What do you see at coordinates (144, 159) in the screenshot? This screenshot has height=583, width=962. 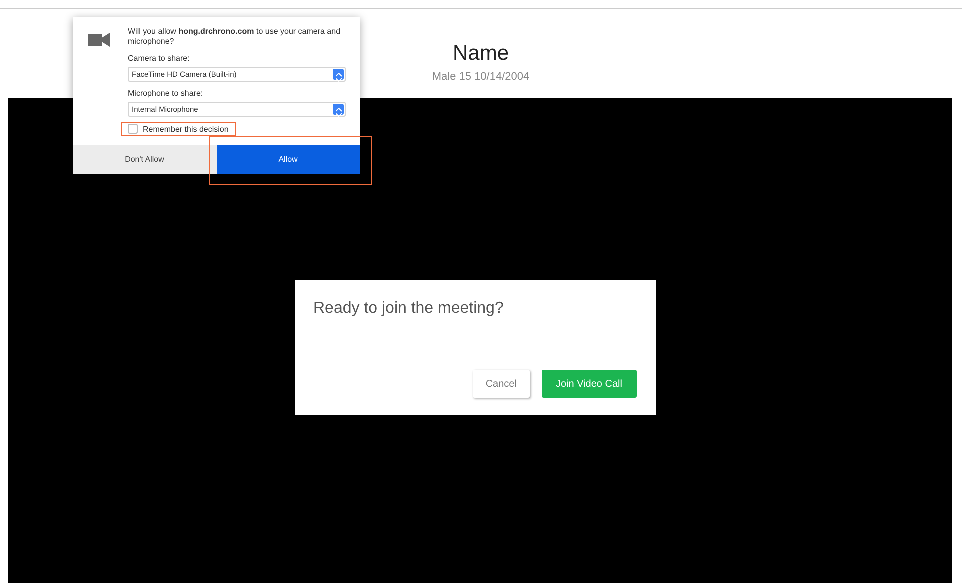 I see `deny-button: Don't Allow` at bounding box center [144, 159].